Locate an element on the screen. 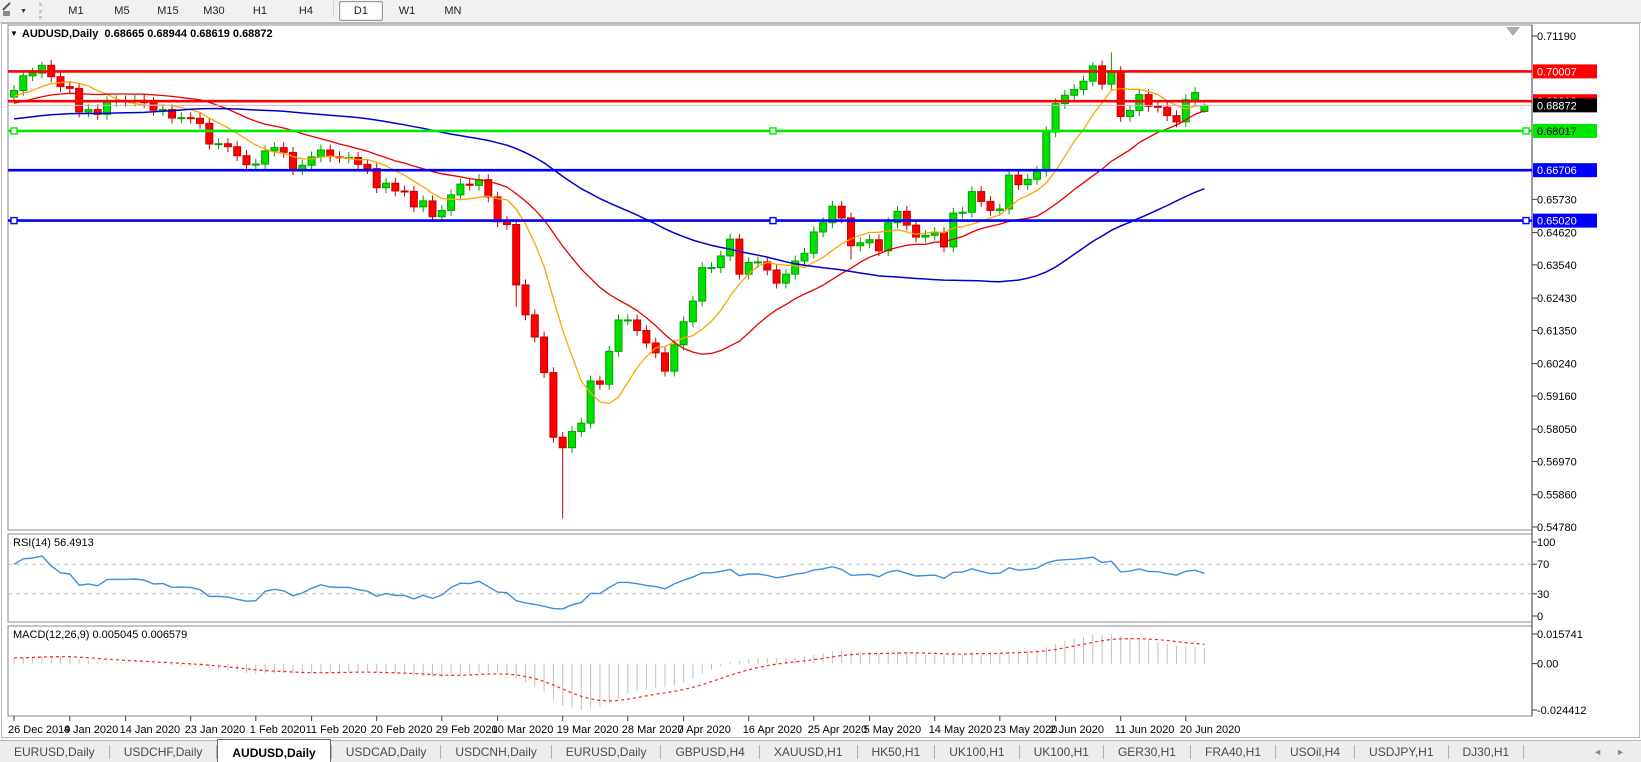 The image size is (1641, 762). svg-text: 0.64620 is located at coordinates (1557, 234).